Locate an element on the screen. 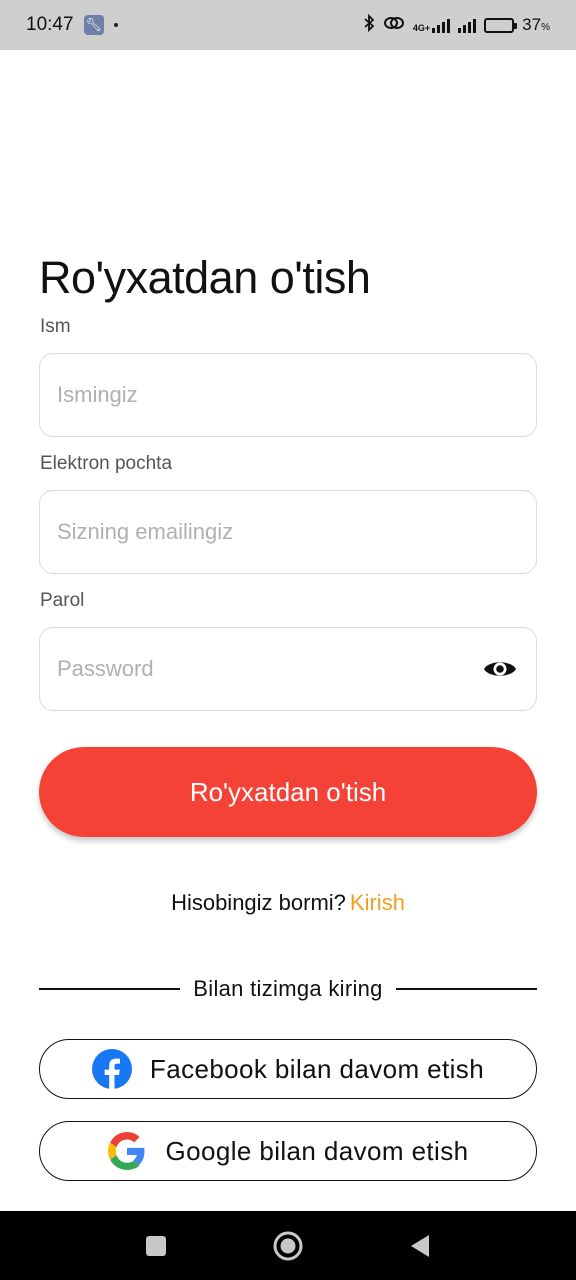 This screenshot has height=1280, width=576. divider-line-right is located at coordinates (466, 989).